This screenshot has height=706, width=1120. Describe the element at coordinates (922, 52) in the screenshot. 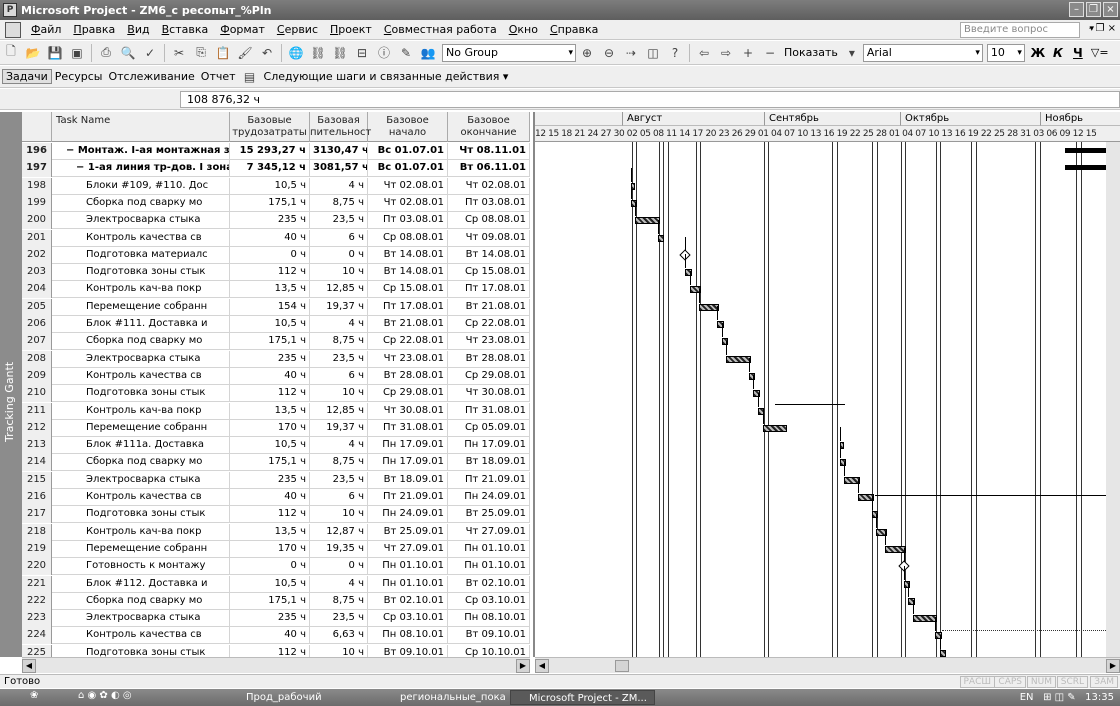

I see `font-combo: Arial ▾` at that location.